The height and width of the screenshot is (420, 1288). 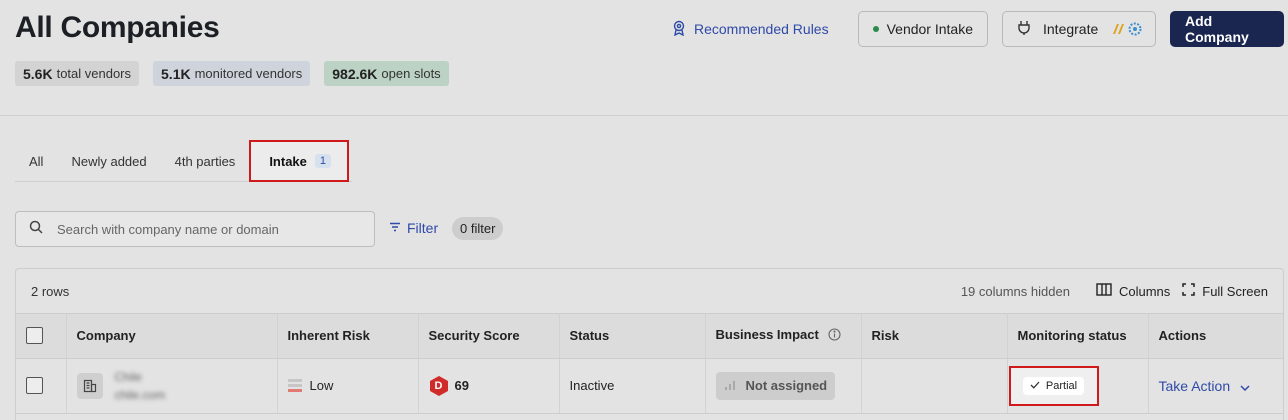 I want to click on status-cell: Inactive, so click(x=632, y=386).